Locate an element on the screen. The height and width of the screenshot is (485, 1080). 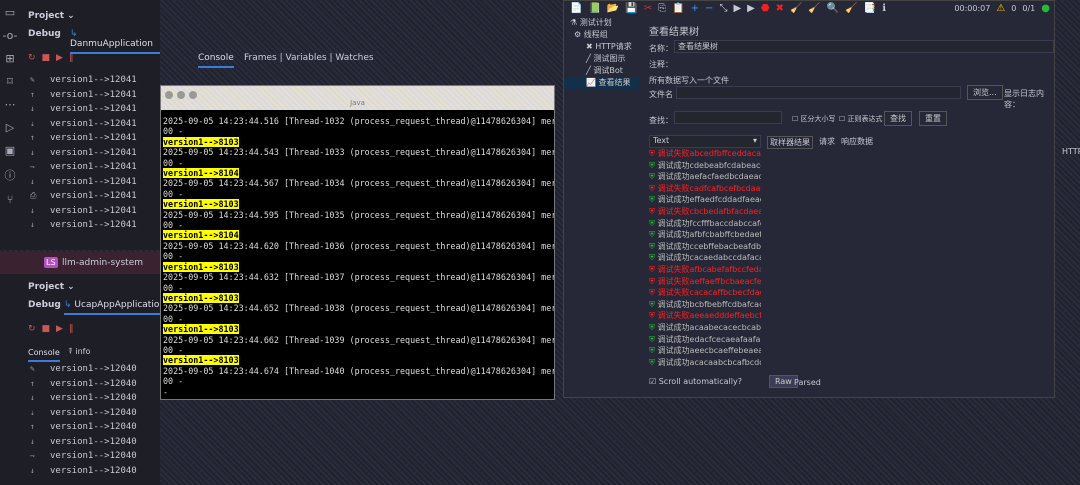
tree-node: ⚙ 线程组 is located at coordinates (601, 35).